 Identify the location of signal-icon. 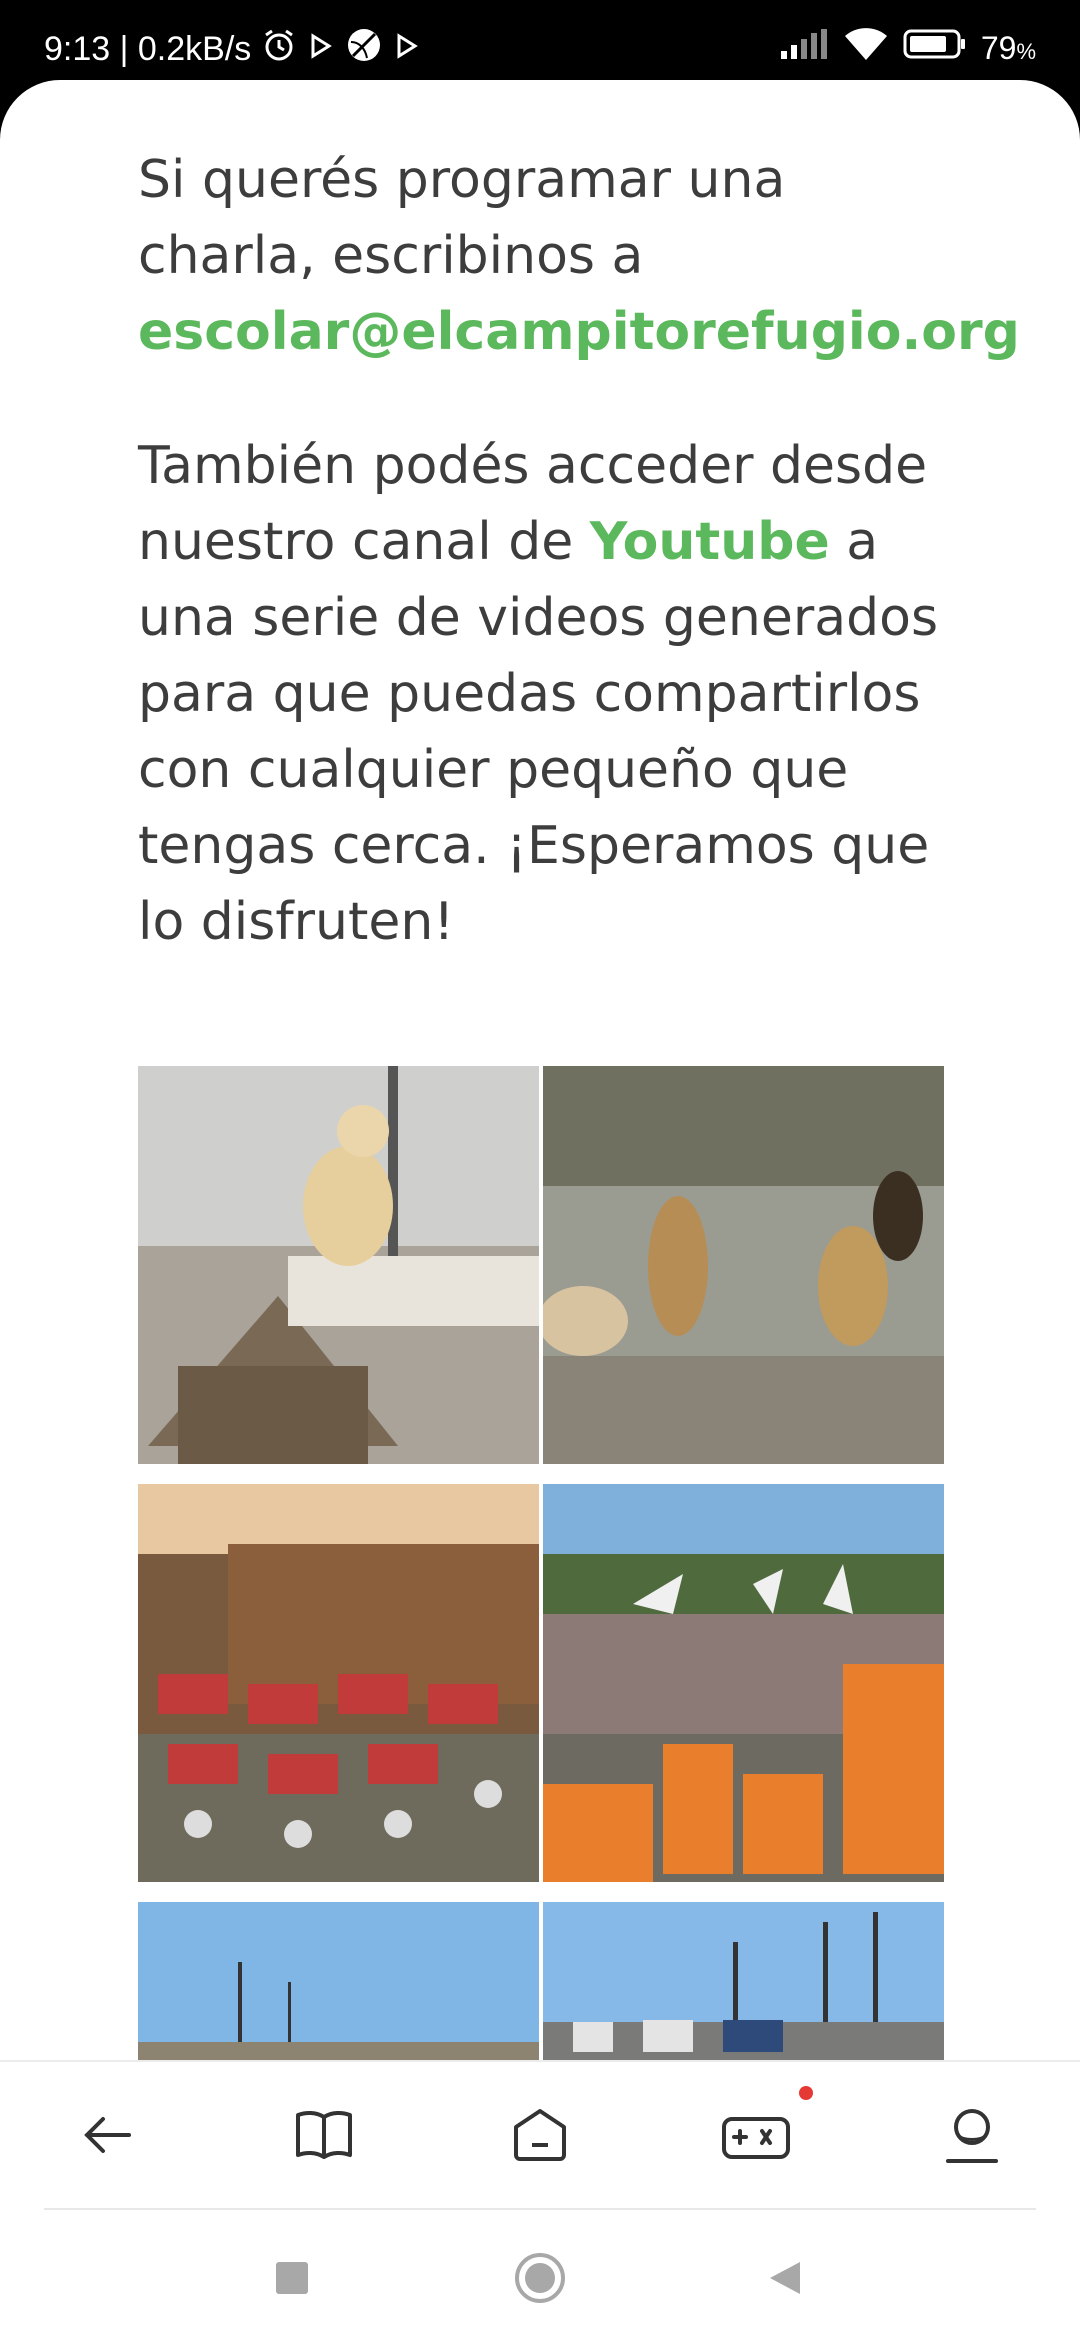
(804, 48).